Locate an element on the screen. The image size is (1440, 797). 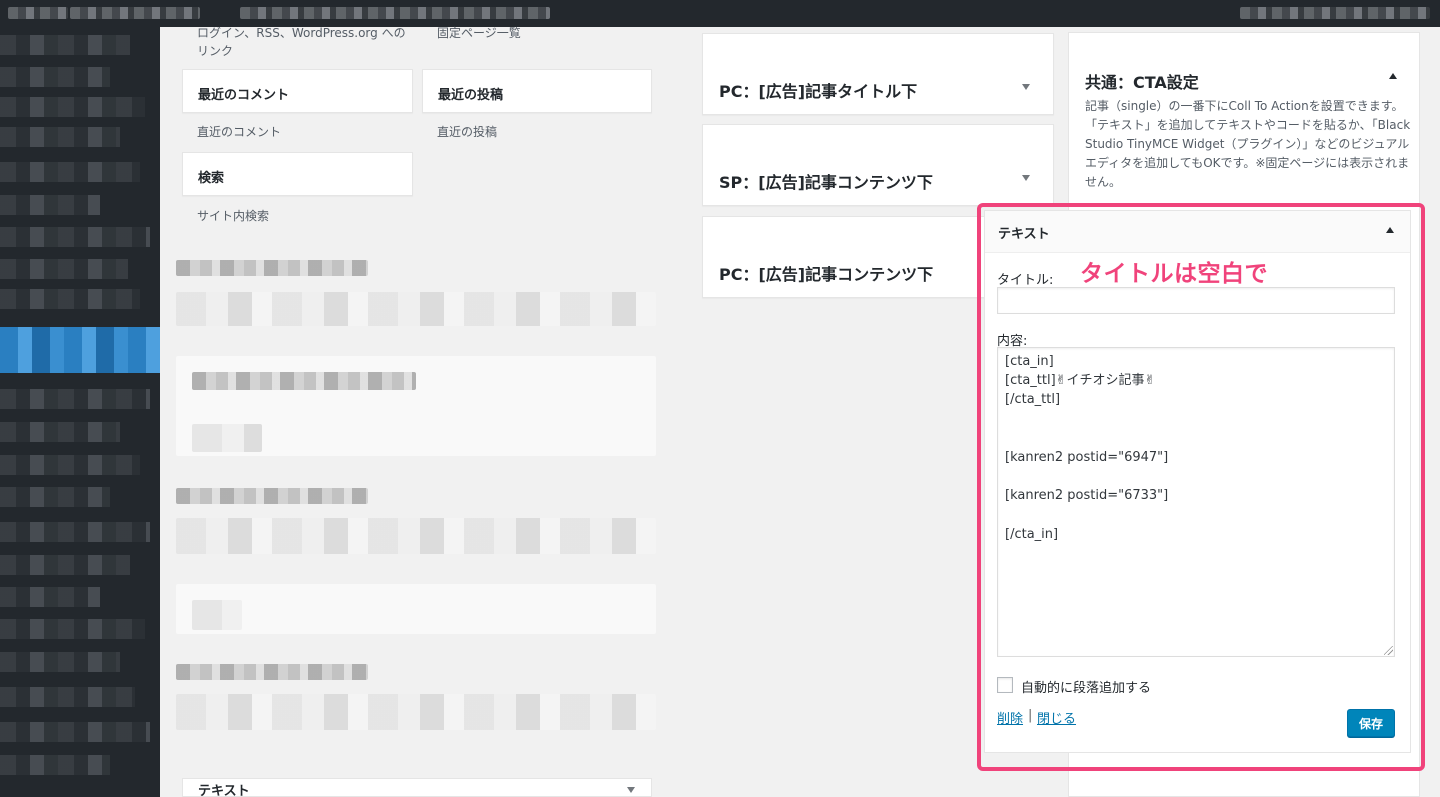
widget-tile-recent-comments: 最近のコメント is located at coordinates (297, 91).